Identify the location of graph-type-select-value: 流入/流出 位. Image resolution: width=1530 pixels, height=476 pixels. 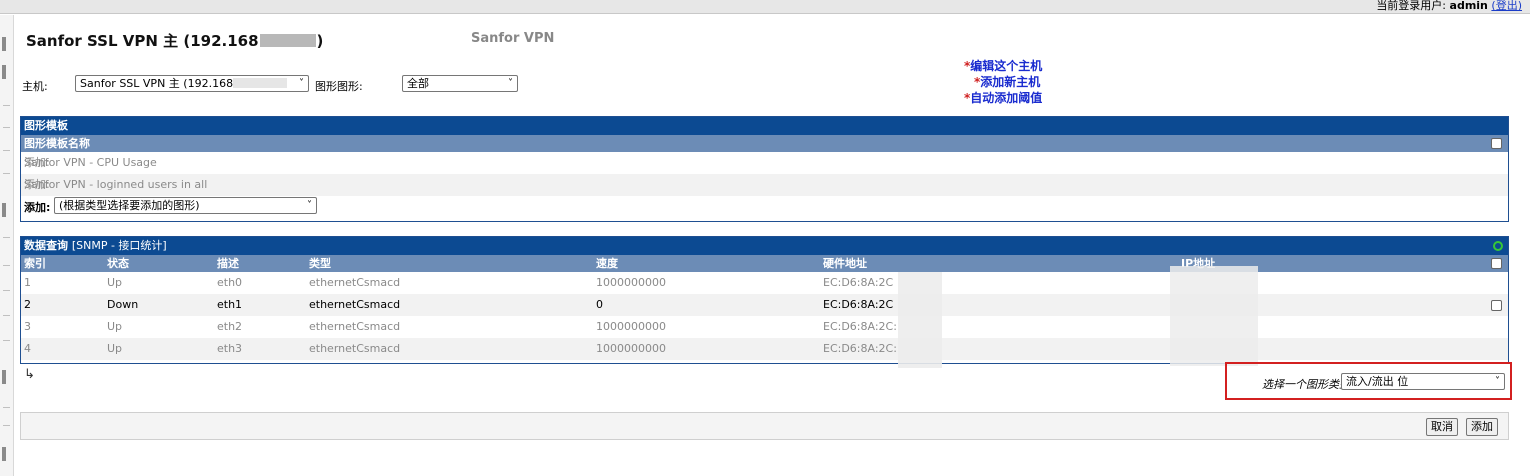
(1377, 381).